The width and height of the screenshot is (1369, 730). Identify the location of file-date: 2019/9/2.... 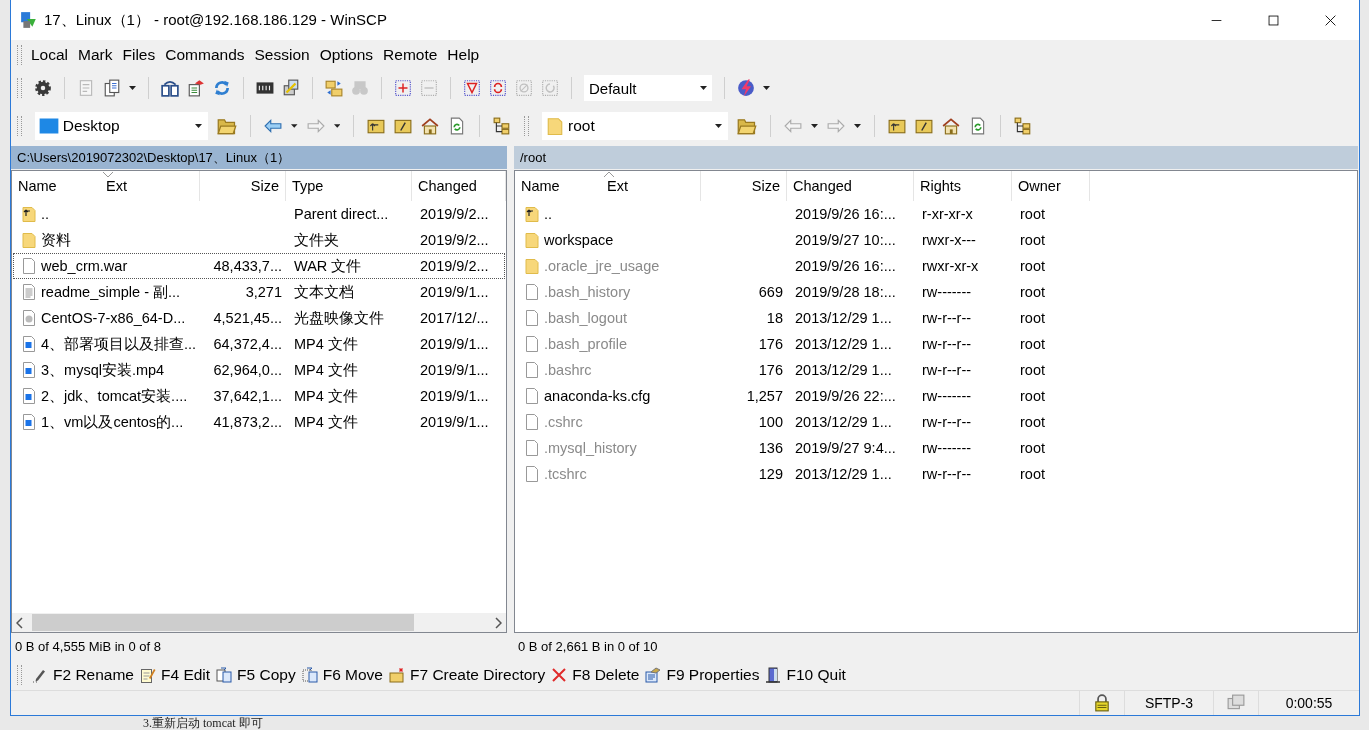
(454, 266).